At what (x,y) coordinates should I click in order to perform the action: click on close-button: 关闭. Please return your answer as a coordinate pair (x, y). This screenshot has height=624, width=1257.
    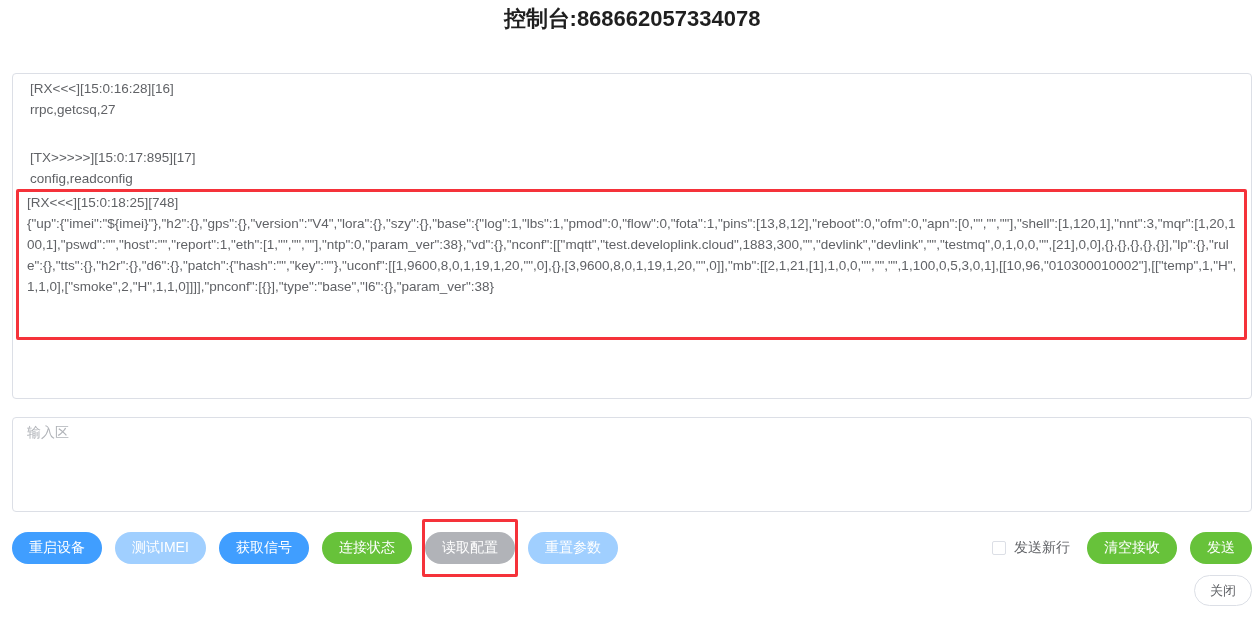
    Looking at the image, I should click on (1223, 590).